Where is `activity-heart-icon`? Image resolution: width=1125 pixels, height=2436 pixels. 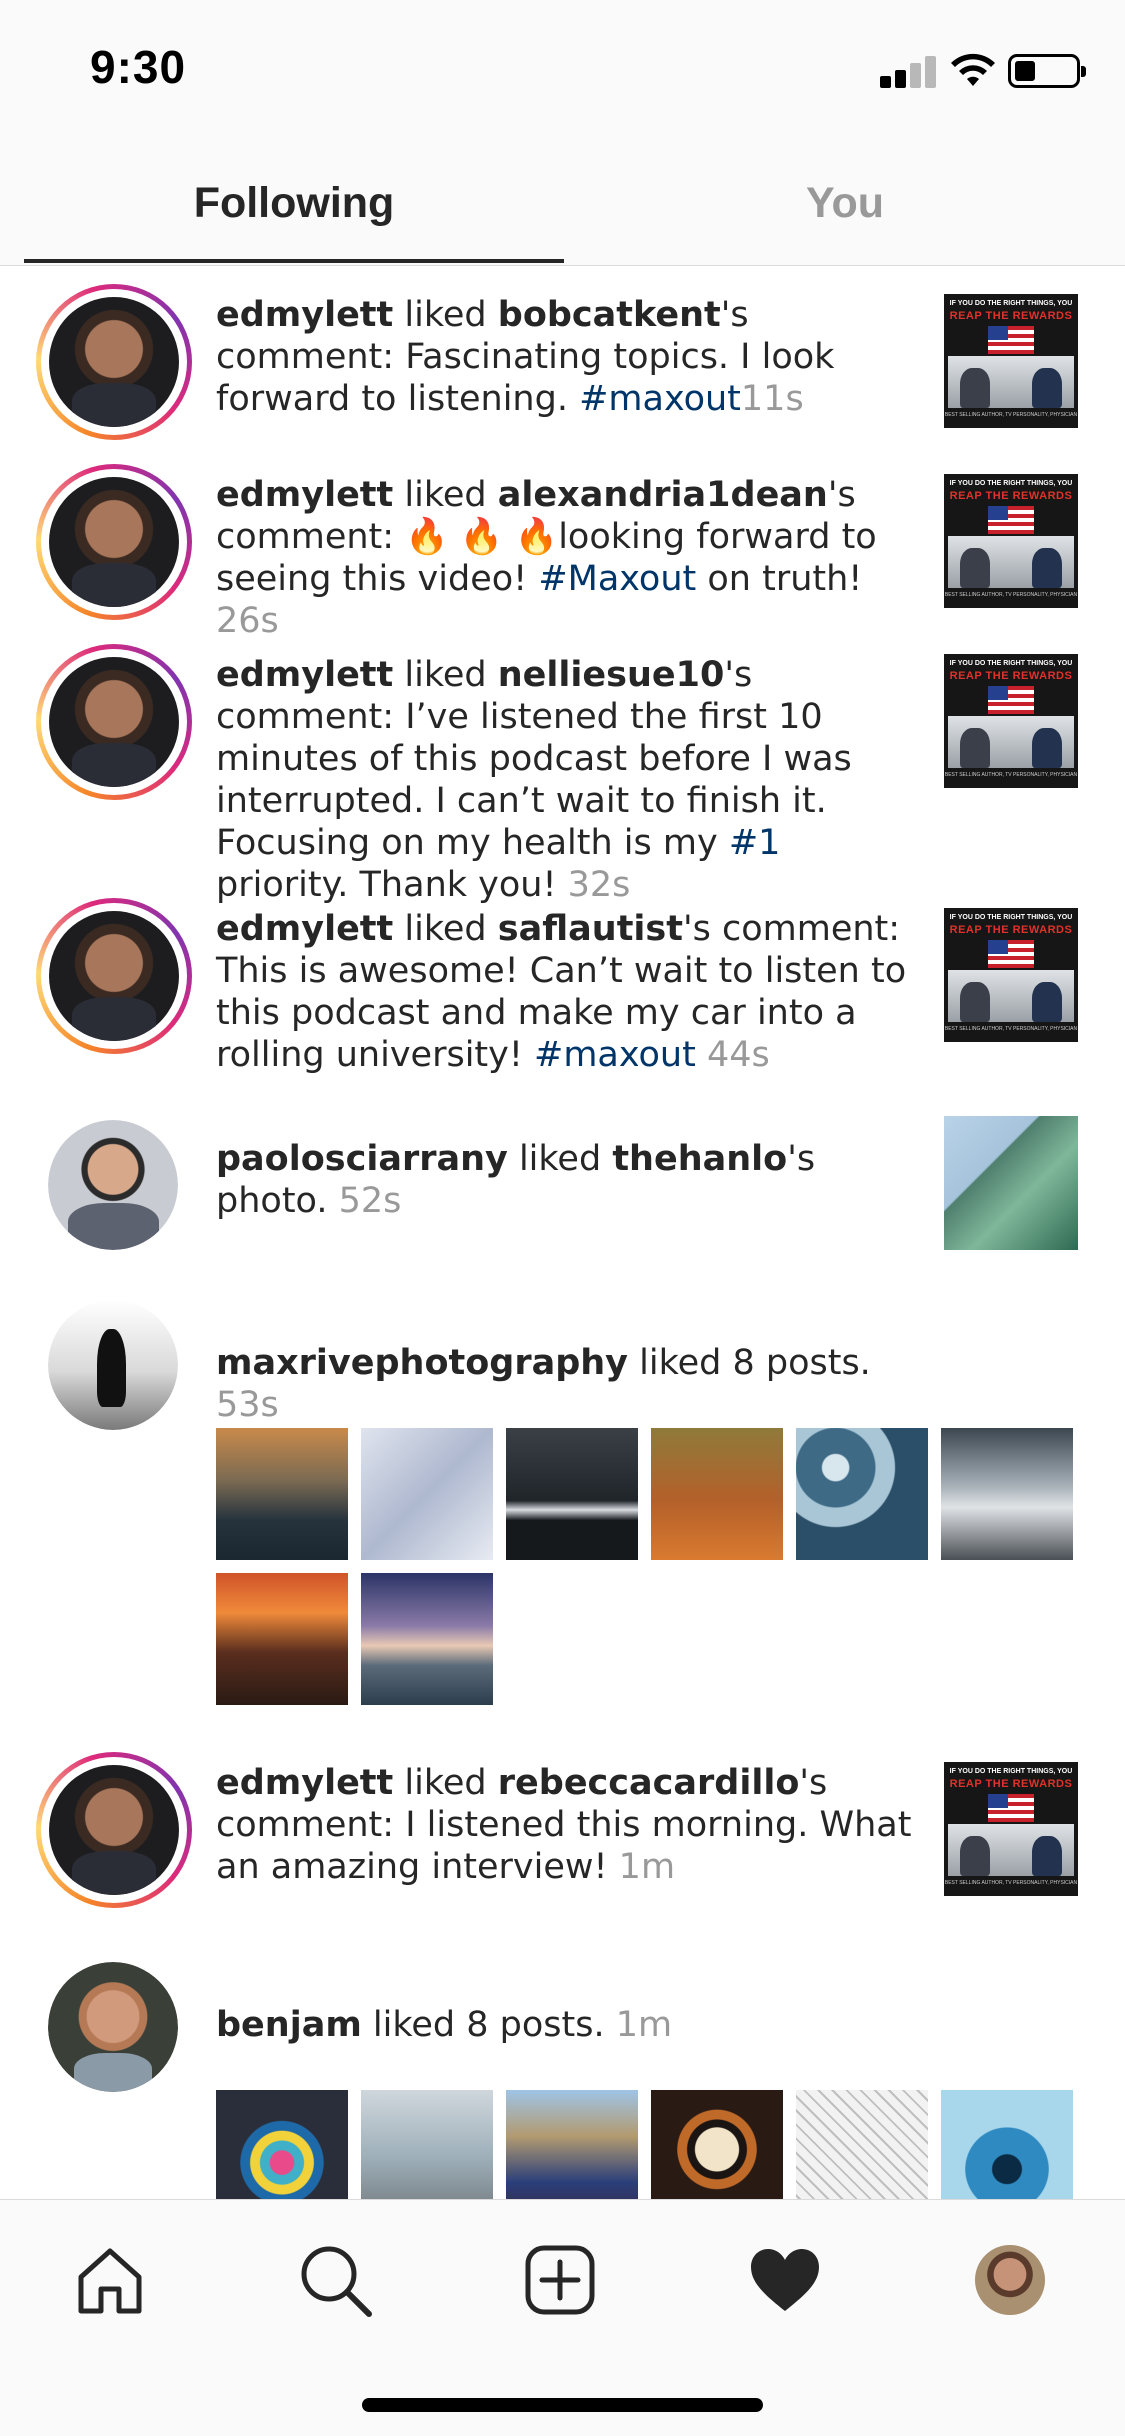
activity-heart-icon is located at coordinates (785, 2280).